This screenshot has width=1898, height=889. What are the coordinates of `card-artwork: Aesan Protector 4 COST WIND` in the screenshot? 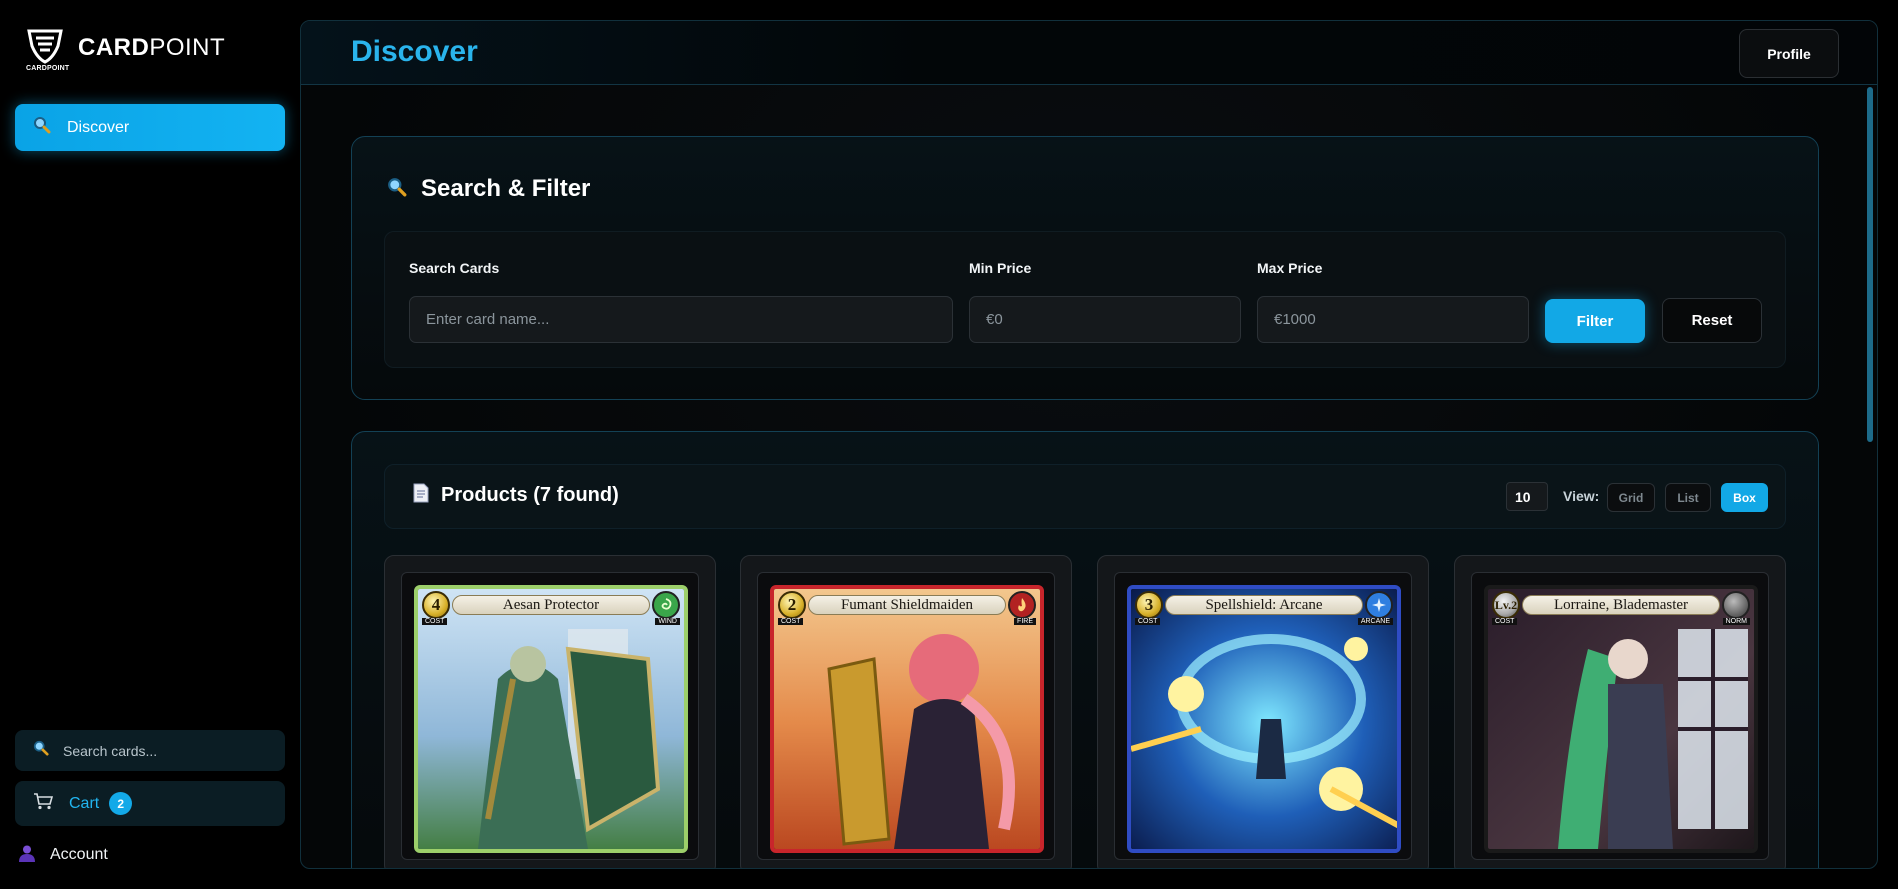 It's located at (551, 719).